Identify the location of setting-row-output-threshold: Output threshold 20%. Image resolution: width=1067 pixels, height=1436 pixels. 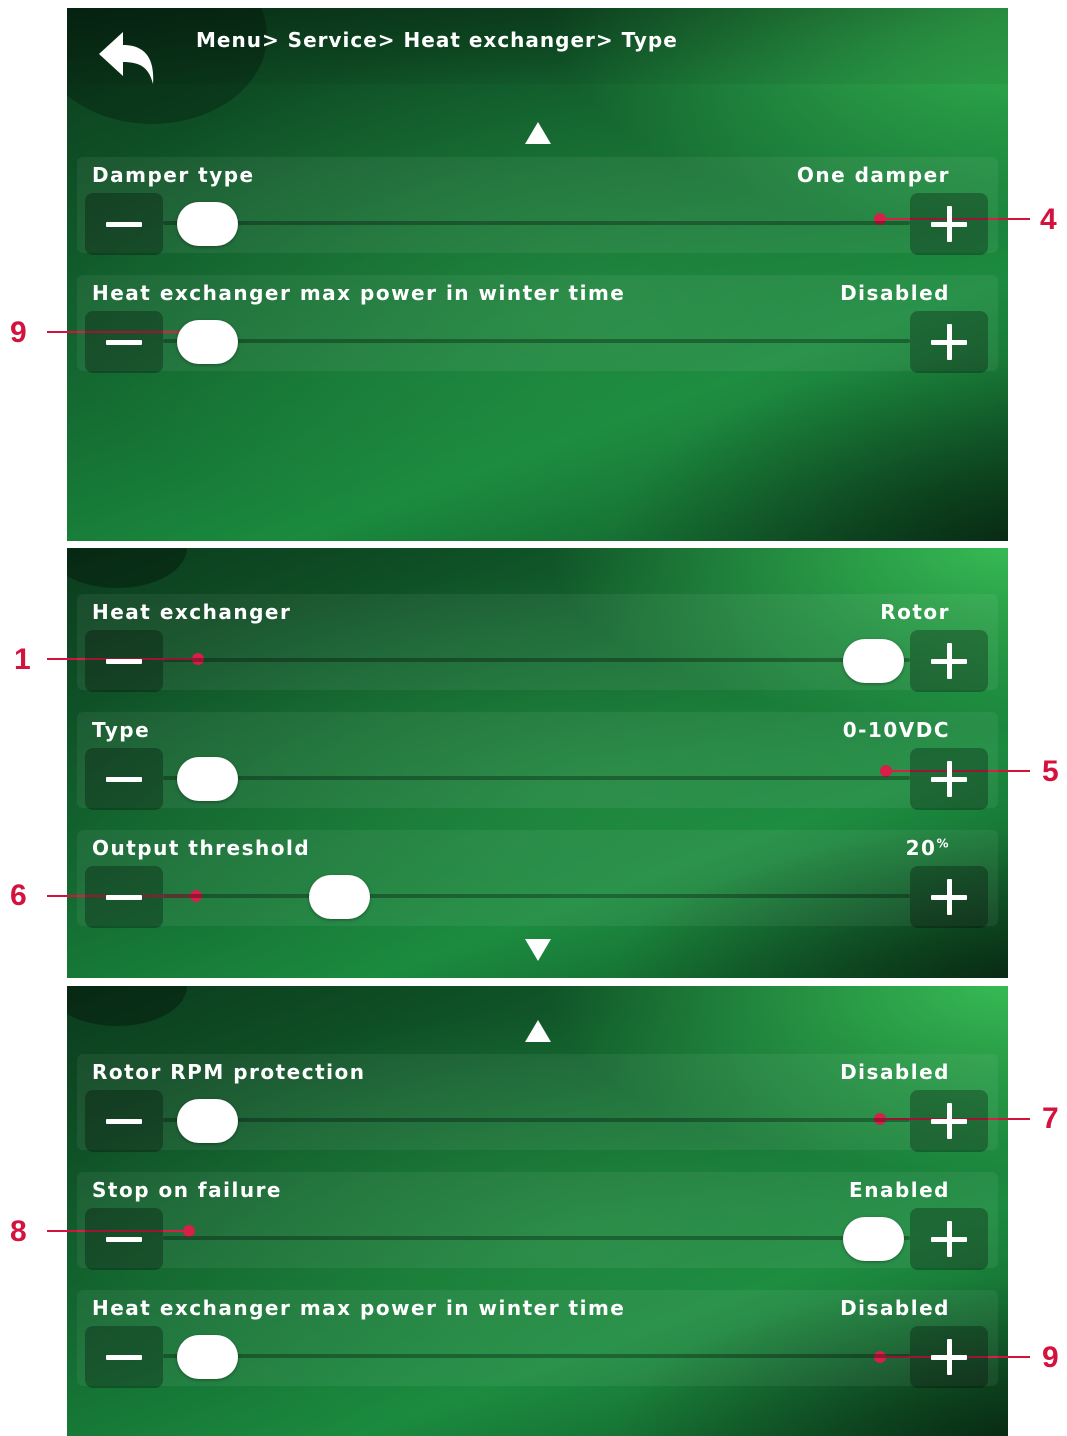
(537, 879).